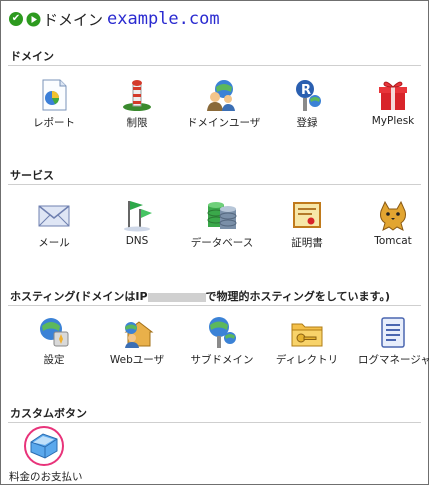 This screenshot has height=485, width=429. What do you see at coordinates (54, 123) in the screenshot?
I see `report-label: レポート` at bounding box center [54, 123].